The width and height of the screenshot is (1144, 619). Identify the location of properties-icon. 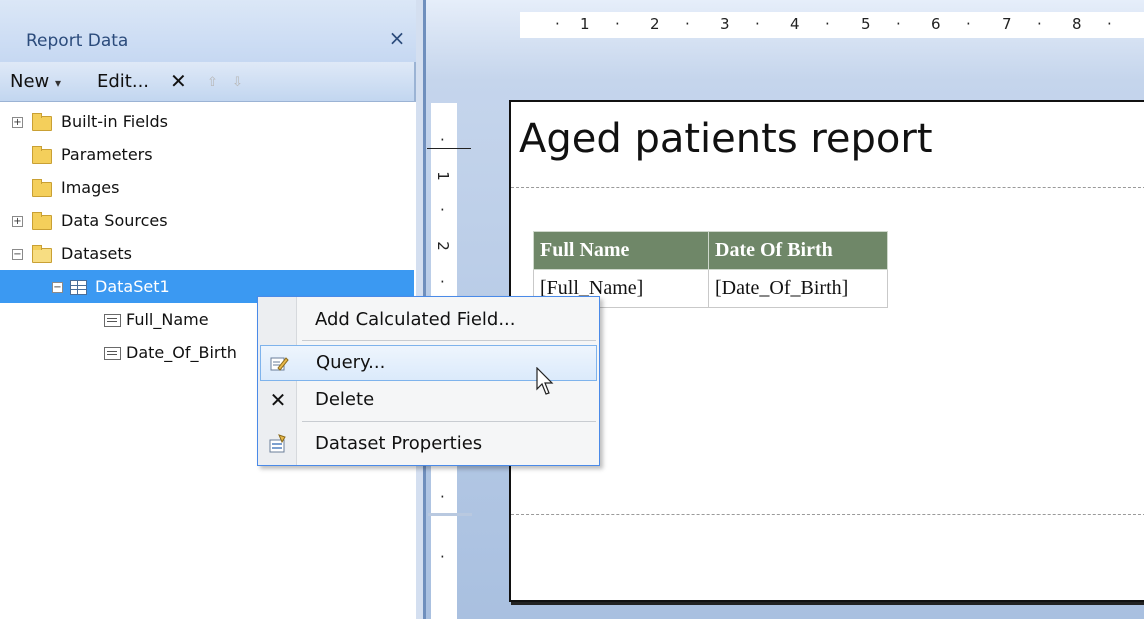
(278, 444).